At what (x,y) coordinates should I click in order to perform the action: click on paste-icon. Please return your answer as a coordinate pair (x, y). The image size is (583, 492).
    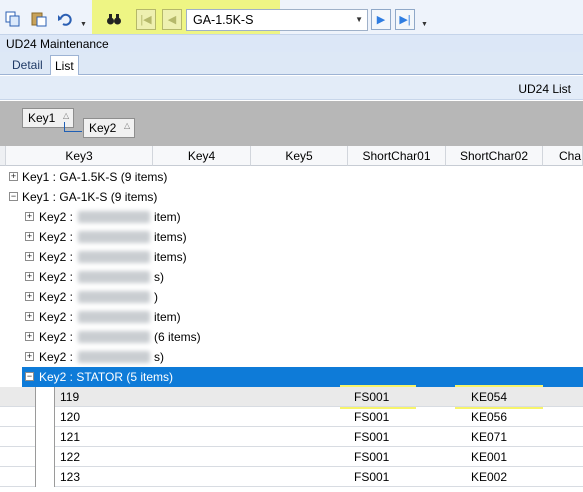
    Looking at the image, I should click on (39, 19).